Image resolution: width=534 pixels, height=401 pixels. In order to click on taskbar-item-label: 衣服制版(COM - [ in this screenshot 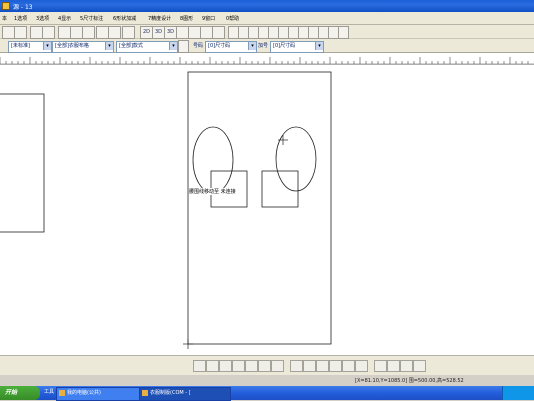, I will do `click(170, 393)`.